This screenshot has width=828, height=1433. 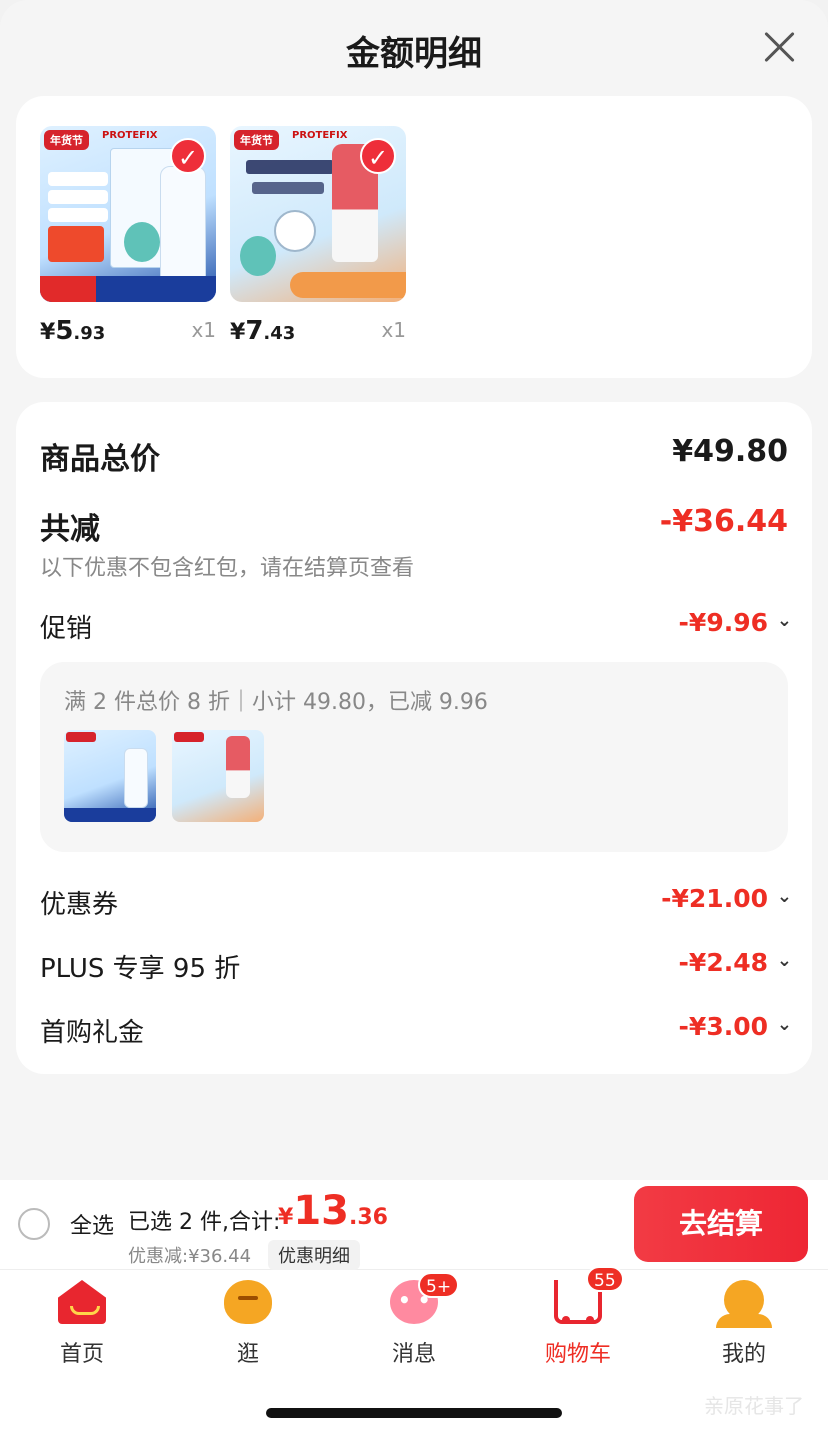 What do you see at coordinates (79, 905) in the screenshot?
I see `coupon-label: 优惠券` at bounding box center [79, 905].